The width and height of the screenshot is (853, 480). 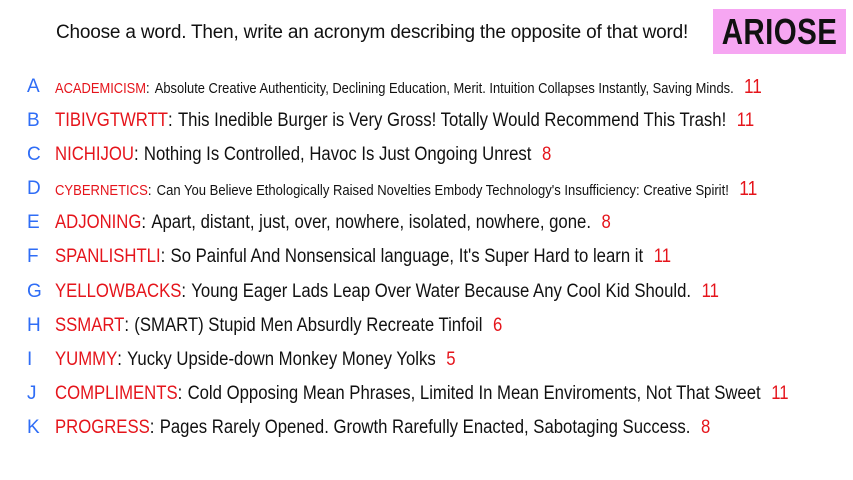 What do you see at coordinates (116, 393) in the screenshot?
I see `entry-word: COMPLIMENTS` at bounding box center [116, 393].